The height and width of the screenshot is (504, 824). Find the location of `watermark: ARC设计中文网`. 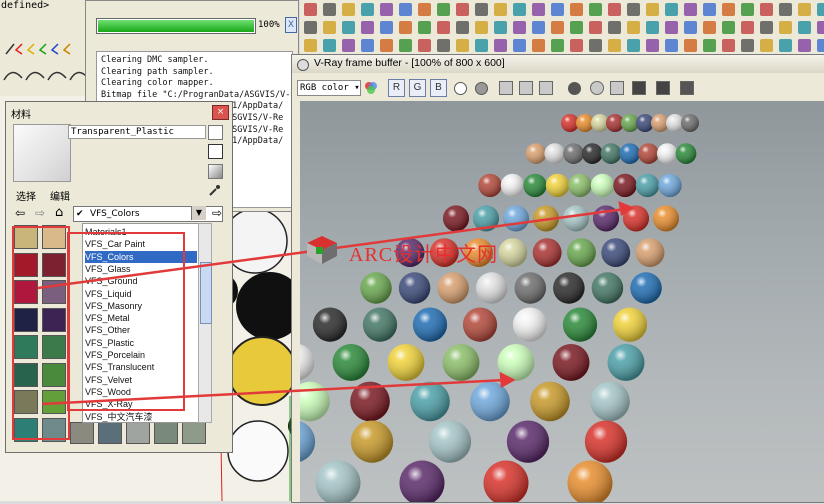

watermark: ARC设计中文网 is located at coordinates (425, 252).